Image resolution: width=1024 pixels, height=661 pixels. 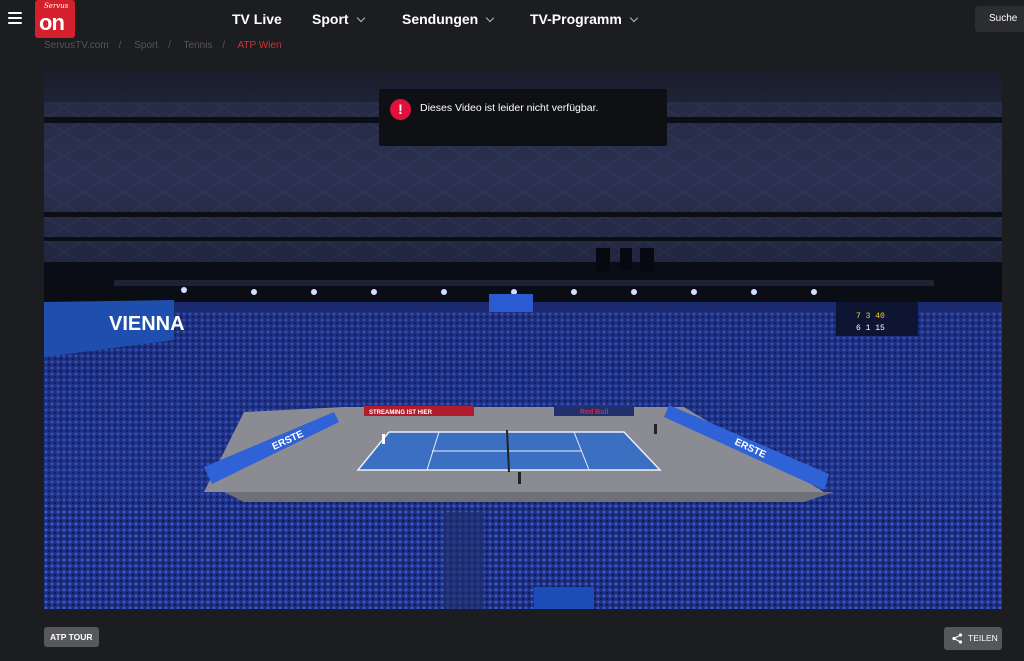 I want to click on breadcrumb-item-current: ATP Wien, so click(x=259, y=45).